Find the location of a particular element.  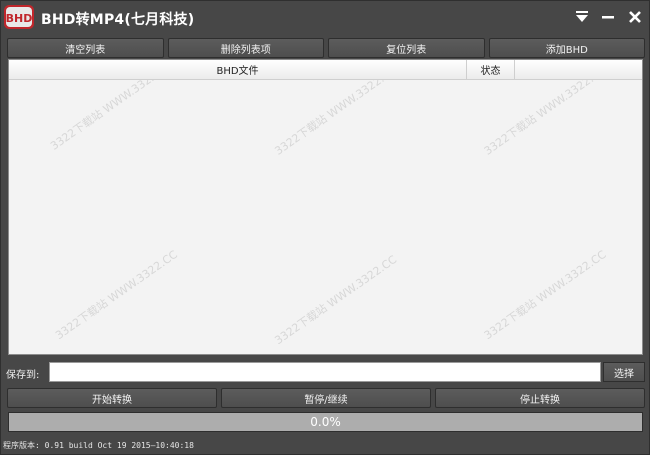

save-path-input is located at coordinates (325, 372).